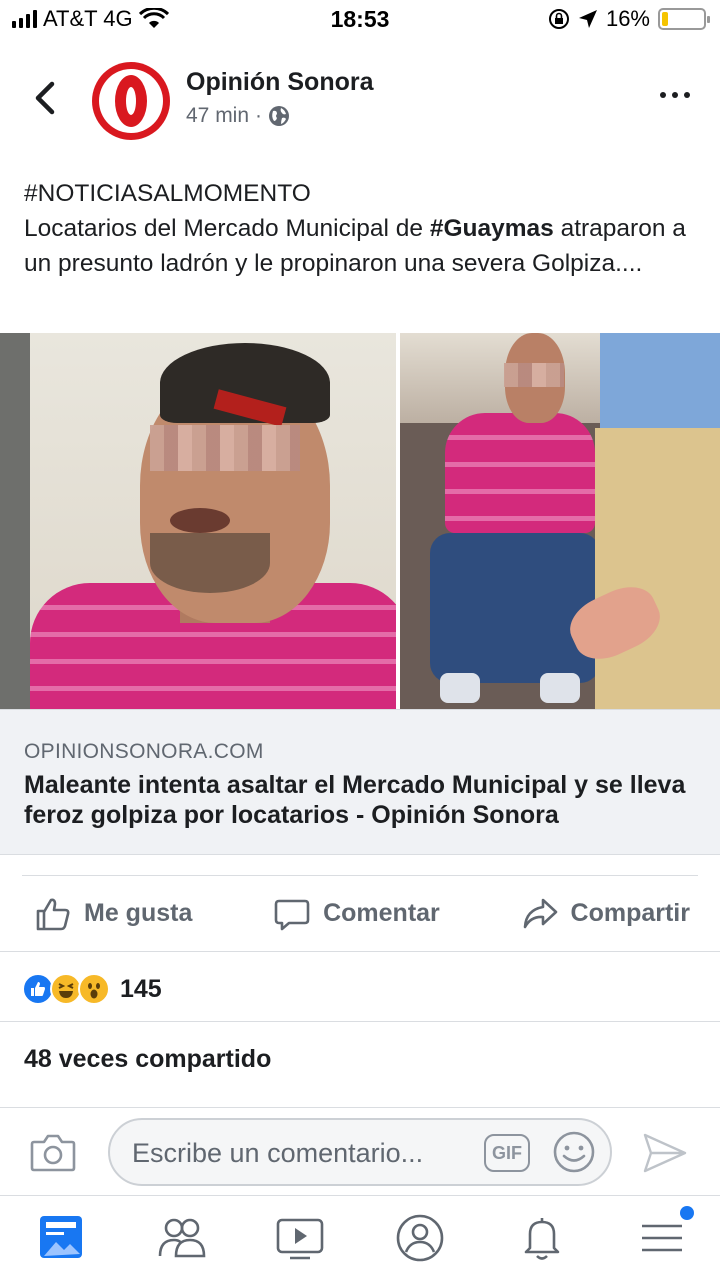 This screenshot has height=1280, width=720. What do you see at coordinates (558, 19) in the screenshot?
I see `orientation-lock-icon` at bounding box center [558, 19].